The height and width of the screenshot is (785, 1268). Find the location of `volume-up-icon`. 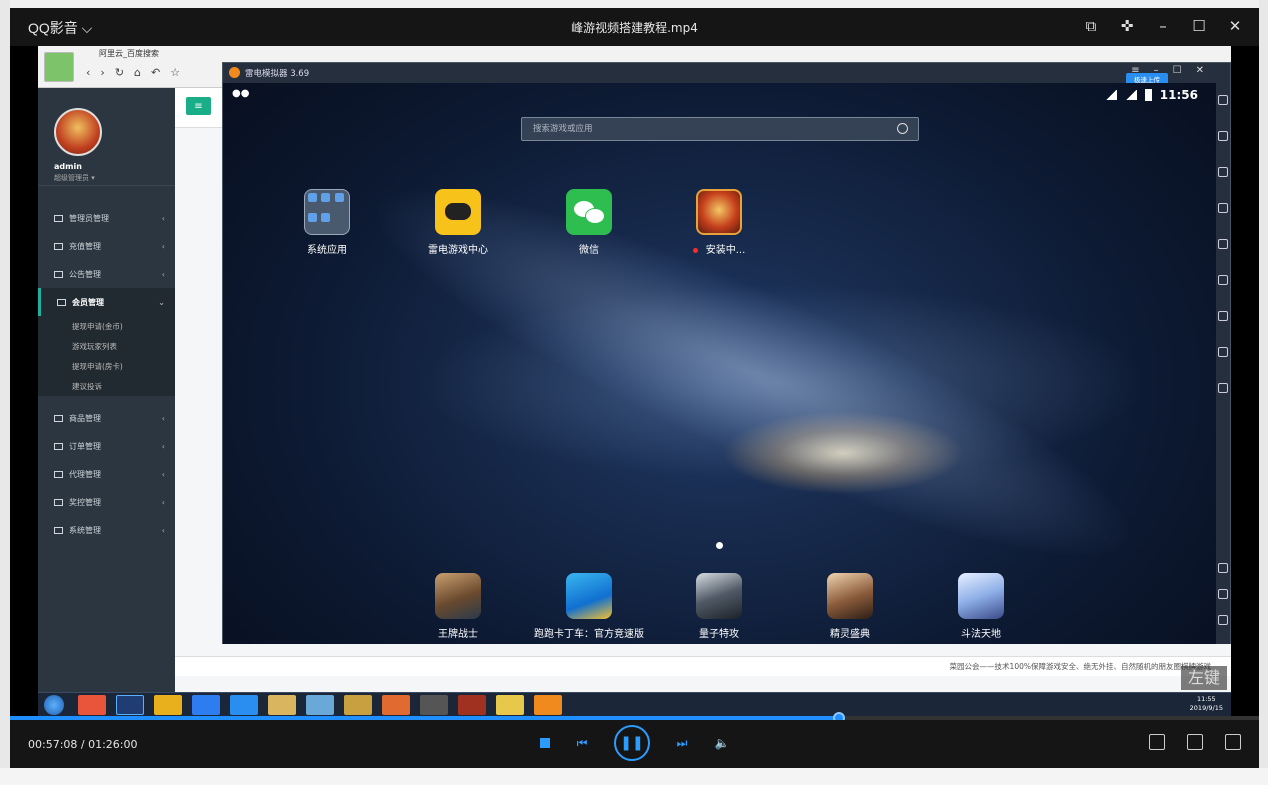

volume-up-icon is located at coordinates (1223, 136).